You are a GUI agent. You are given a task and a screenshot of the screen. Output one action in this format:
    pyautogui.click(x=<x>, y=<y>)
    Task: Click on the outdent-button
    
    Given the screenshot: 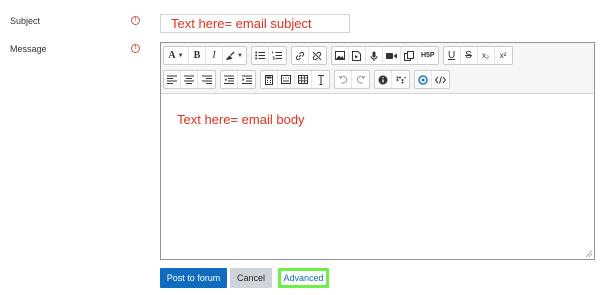 What is the action you would take?
    pyautogui.click(x=229, y=79)
    